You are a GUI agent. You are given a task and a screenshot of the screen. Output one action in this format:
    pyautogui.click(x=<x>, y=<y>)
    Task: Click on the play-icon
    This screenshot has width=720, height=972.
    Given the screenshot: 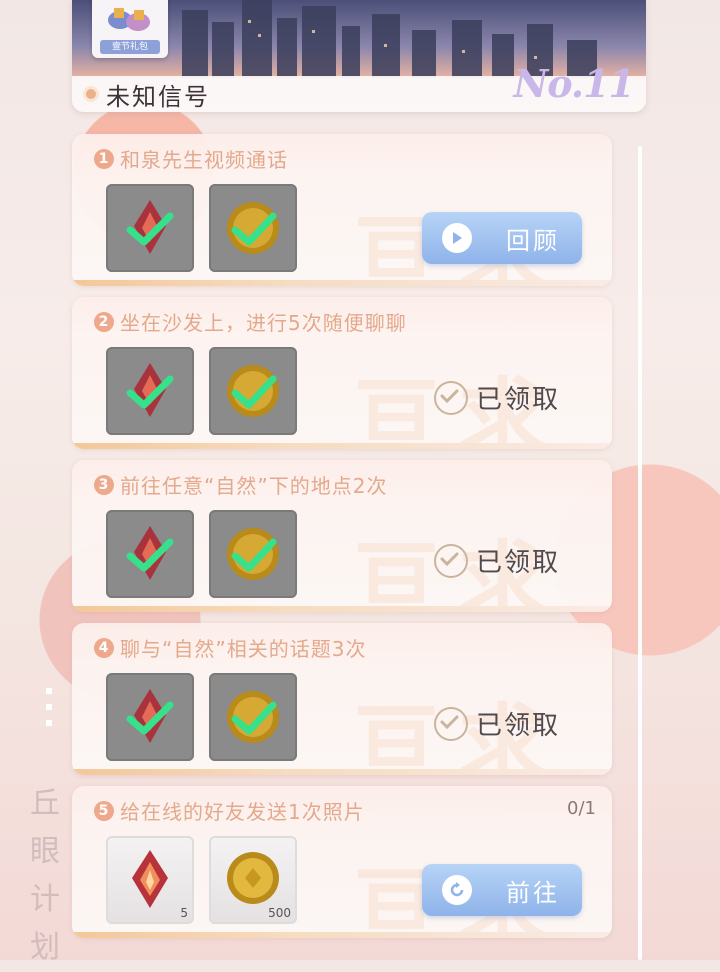 What is the action you would take?
    pyautogui.click(x=457, y=238)
    